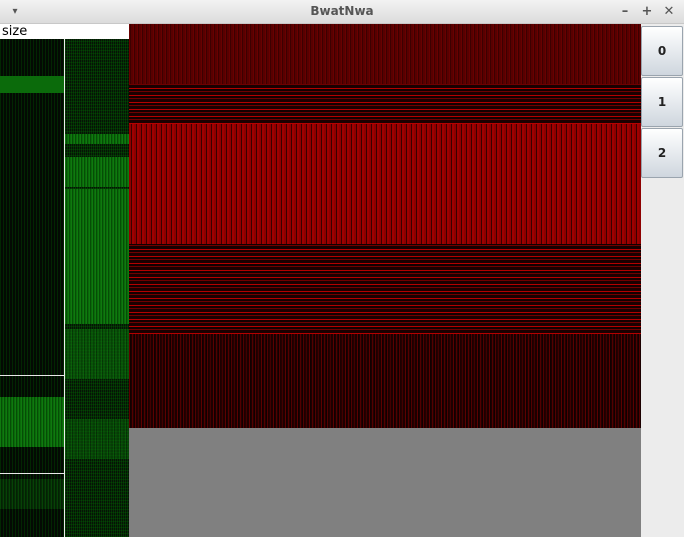 Image resolution: width=684 pixels, height=537 pixels. I want to click on minimize-button: –, so click(625, 12).